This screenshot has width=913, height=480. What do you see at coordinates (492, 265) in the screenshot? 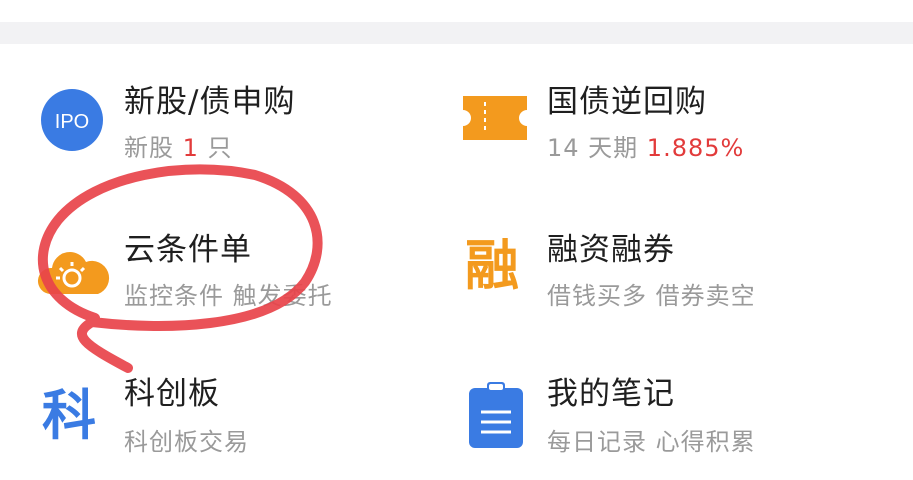
I see `rong-char-icon: 融` at bounding box center [492, 265].